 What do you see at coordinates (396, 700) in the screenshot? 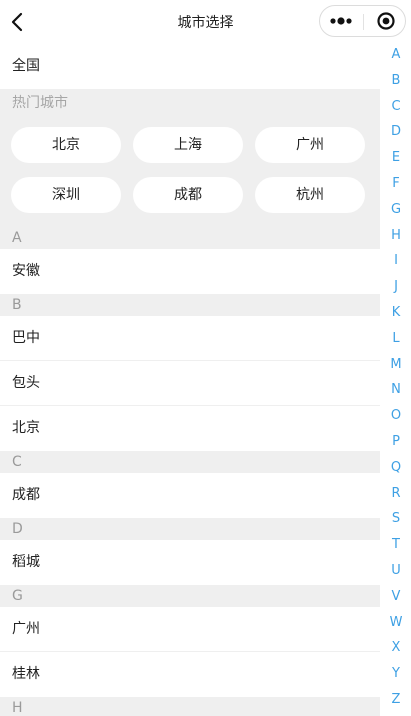
I see `index-letter: Z` at bounding box center [396, 700].